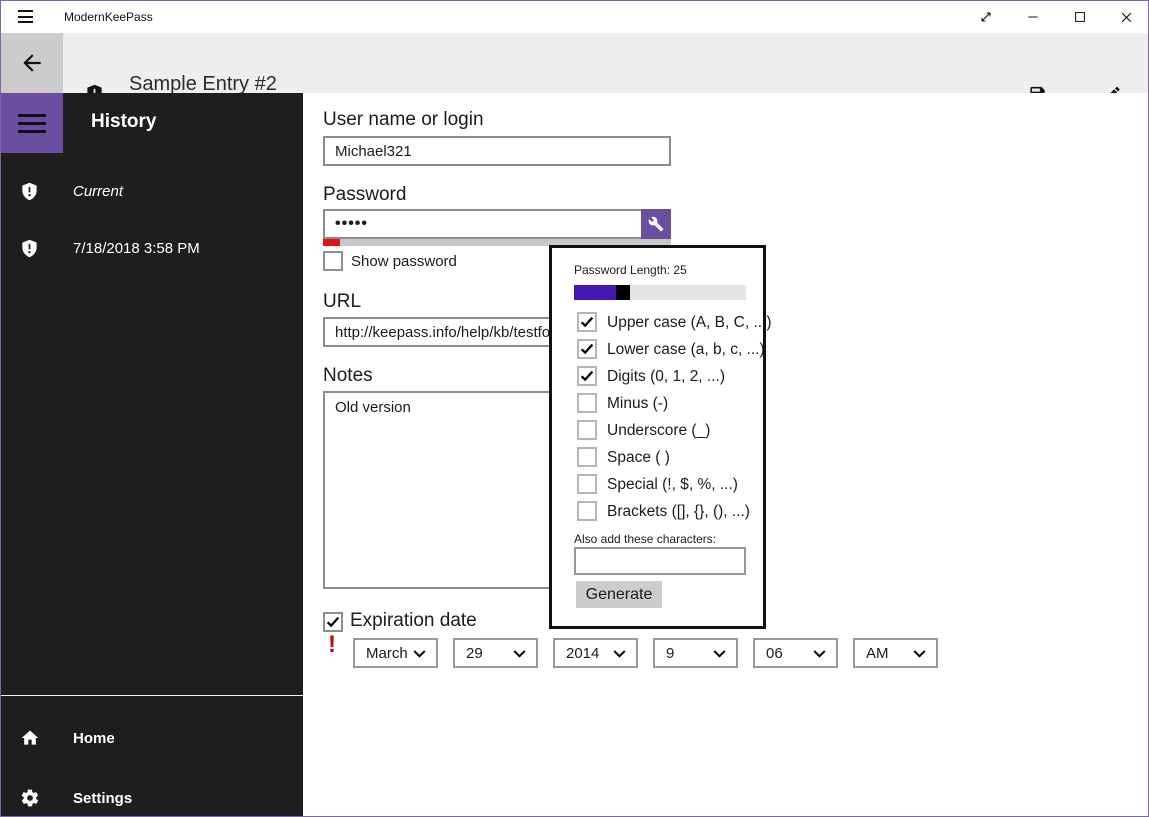 The width and height of the screenshot is (1149, 817). I want to click on option-label: Underscore (_), so click(659, 430).